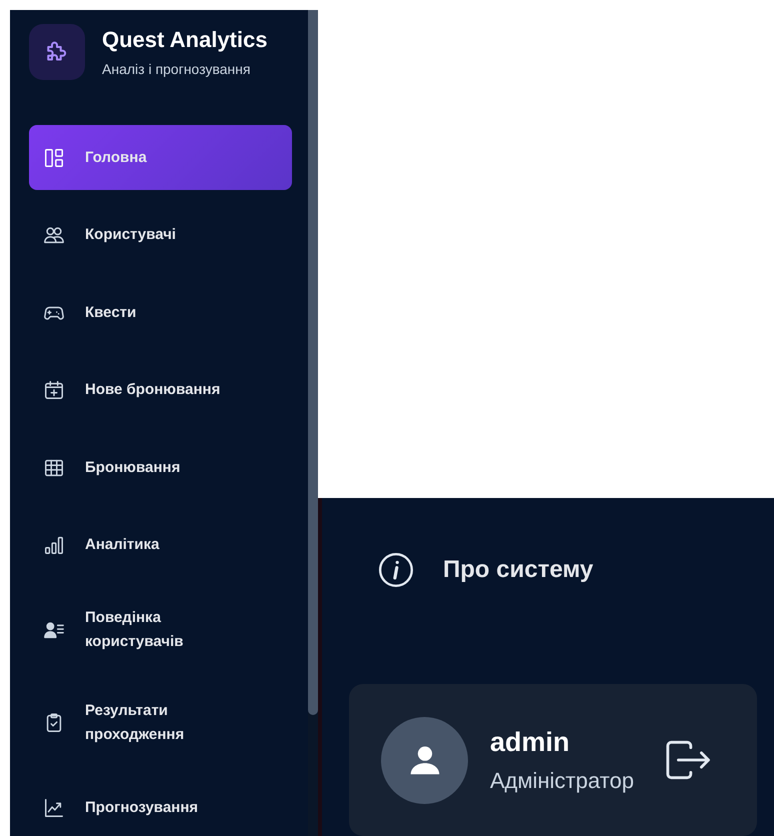 Image resolution: width=774 pixels, height=836 pixels. I want to click on calendar-plus-icon, so click(54, 390).